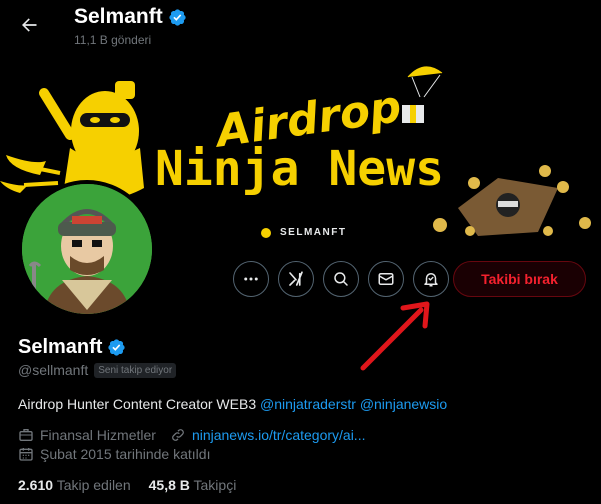  I want to click on display-name-text: Selmanft, so click(60, 347).